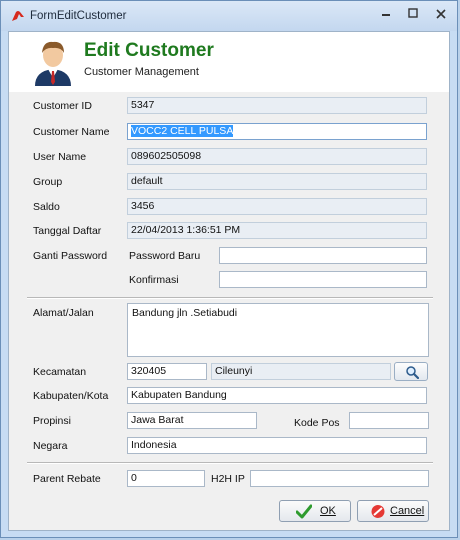 This screenshot has width=460, height=540. I want to click on page-title: Edit Customer, so click(149, 50).